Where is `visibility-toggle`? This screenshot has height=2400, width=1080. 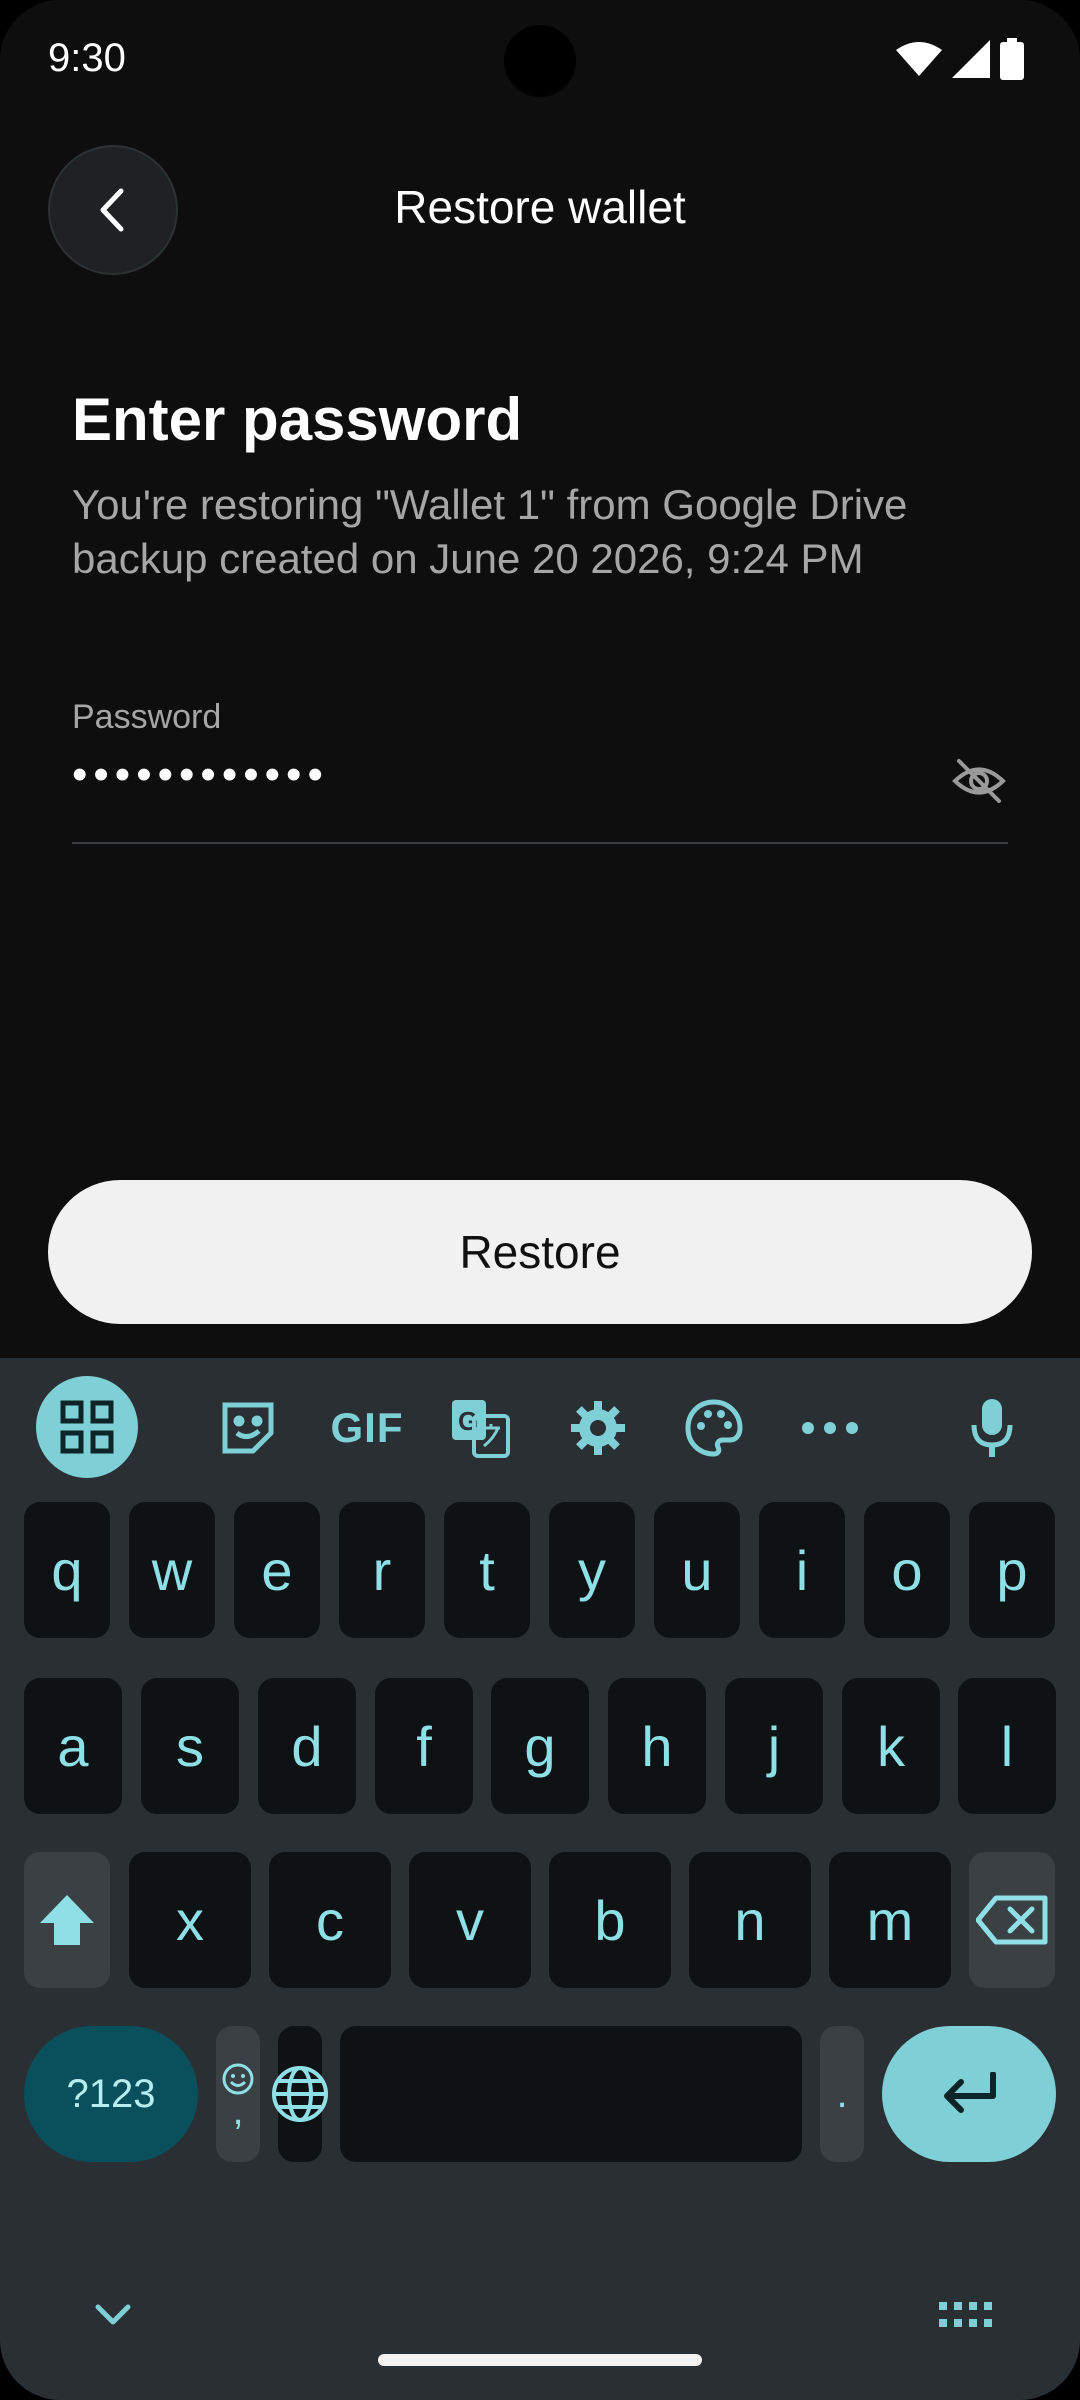
visibility-toggle is located at coordinates (979, 783).